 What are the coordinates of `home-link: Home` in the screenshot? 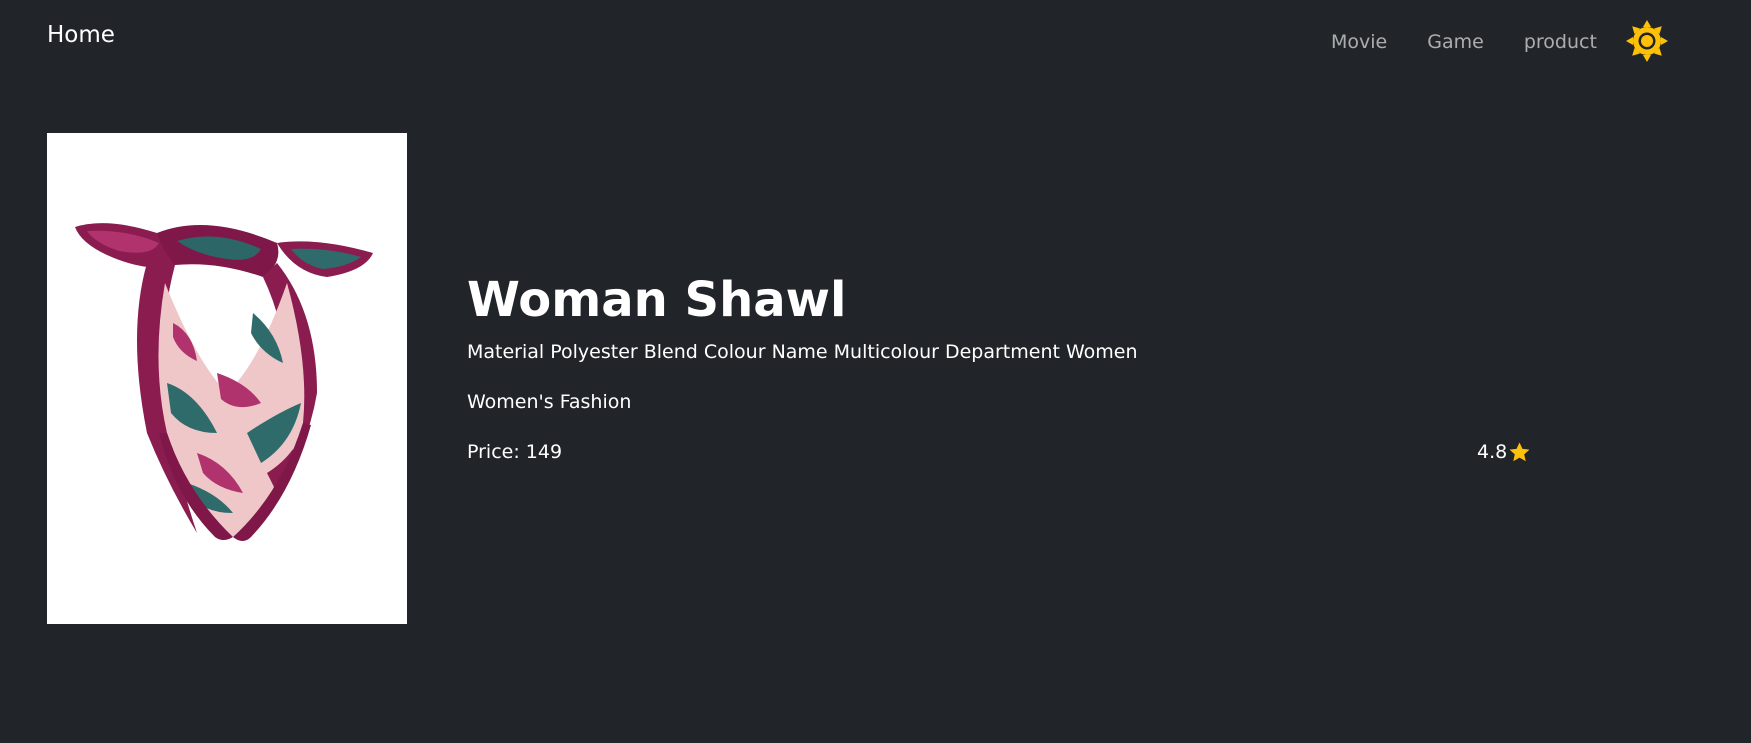 It's located at (81, 35).